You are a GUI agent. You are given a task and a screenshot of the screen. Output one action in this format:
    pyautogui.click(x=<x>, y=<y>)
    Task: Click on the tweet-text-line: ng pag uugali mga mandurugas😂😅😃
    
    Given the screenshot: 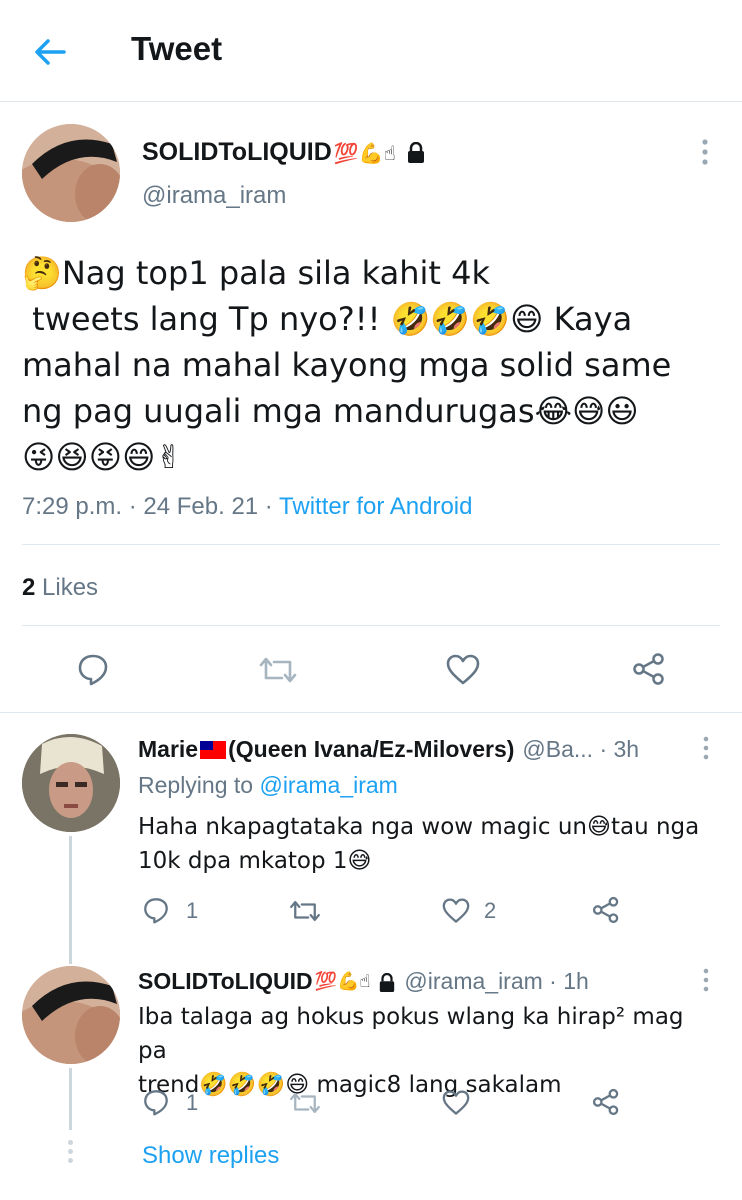 What is the action you would take?
    pyautogui.click(x=330, y=411)
    